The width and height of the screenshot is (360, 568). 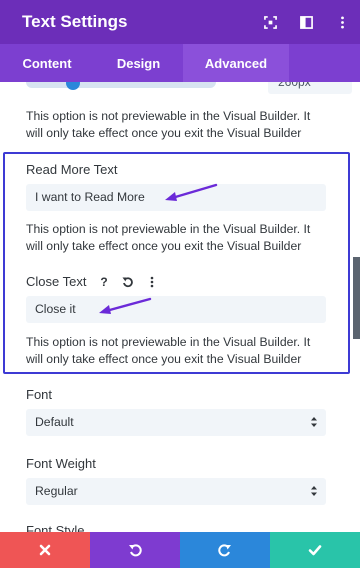 I want to click on slider-value-input: 260px, so click(x=310, y=88).